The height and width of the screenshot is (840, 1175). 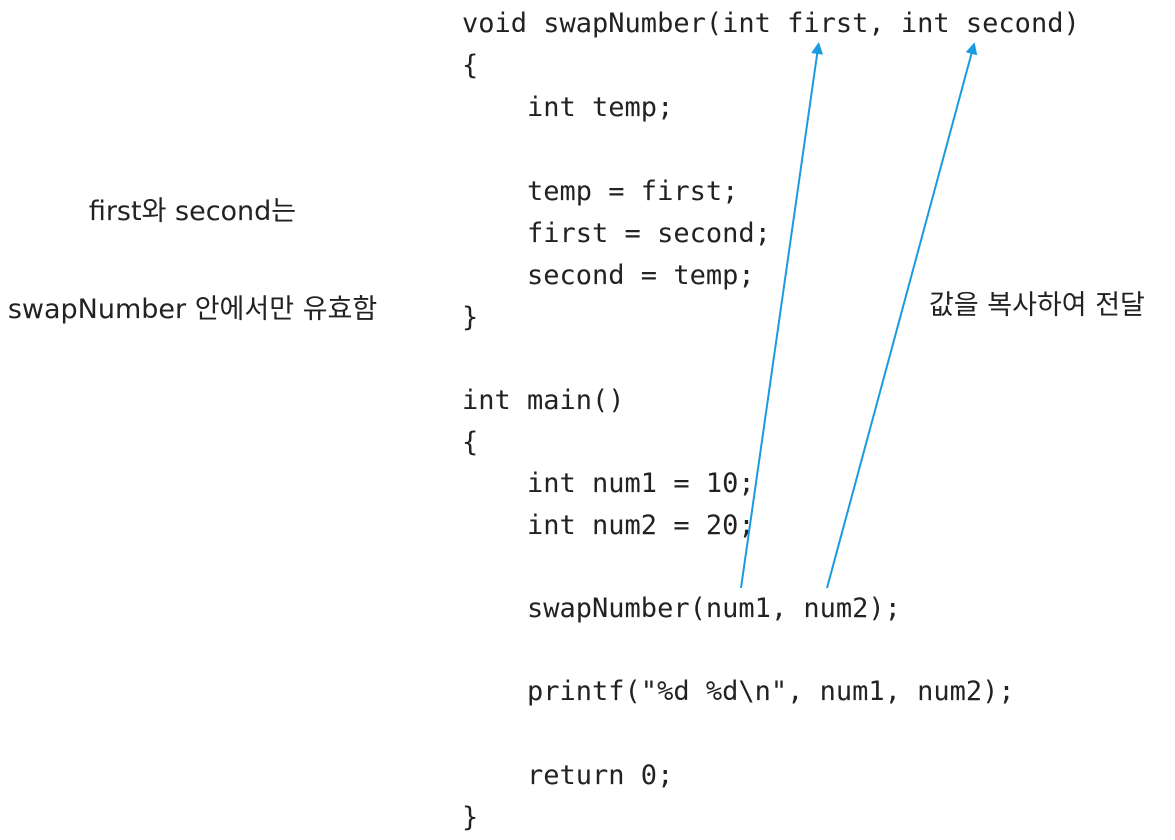 I want to click on scope-note-line-2: swapNumber 안에서만 유효함, so click(x=192, y=309).